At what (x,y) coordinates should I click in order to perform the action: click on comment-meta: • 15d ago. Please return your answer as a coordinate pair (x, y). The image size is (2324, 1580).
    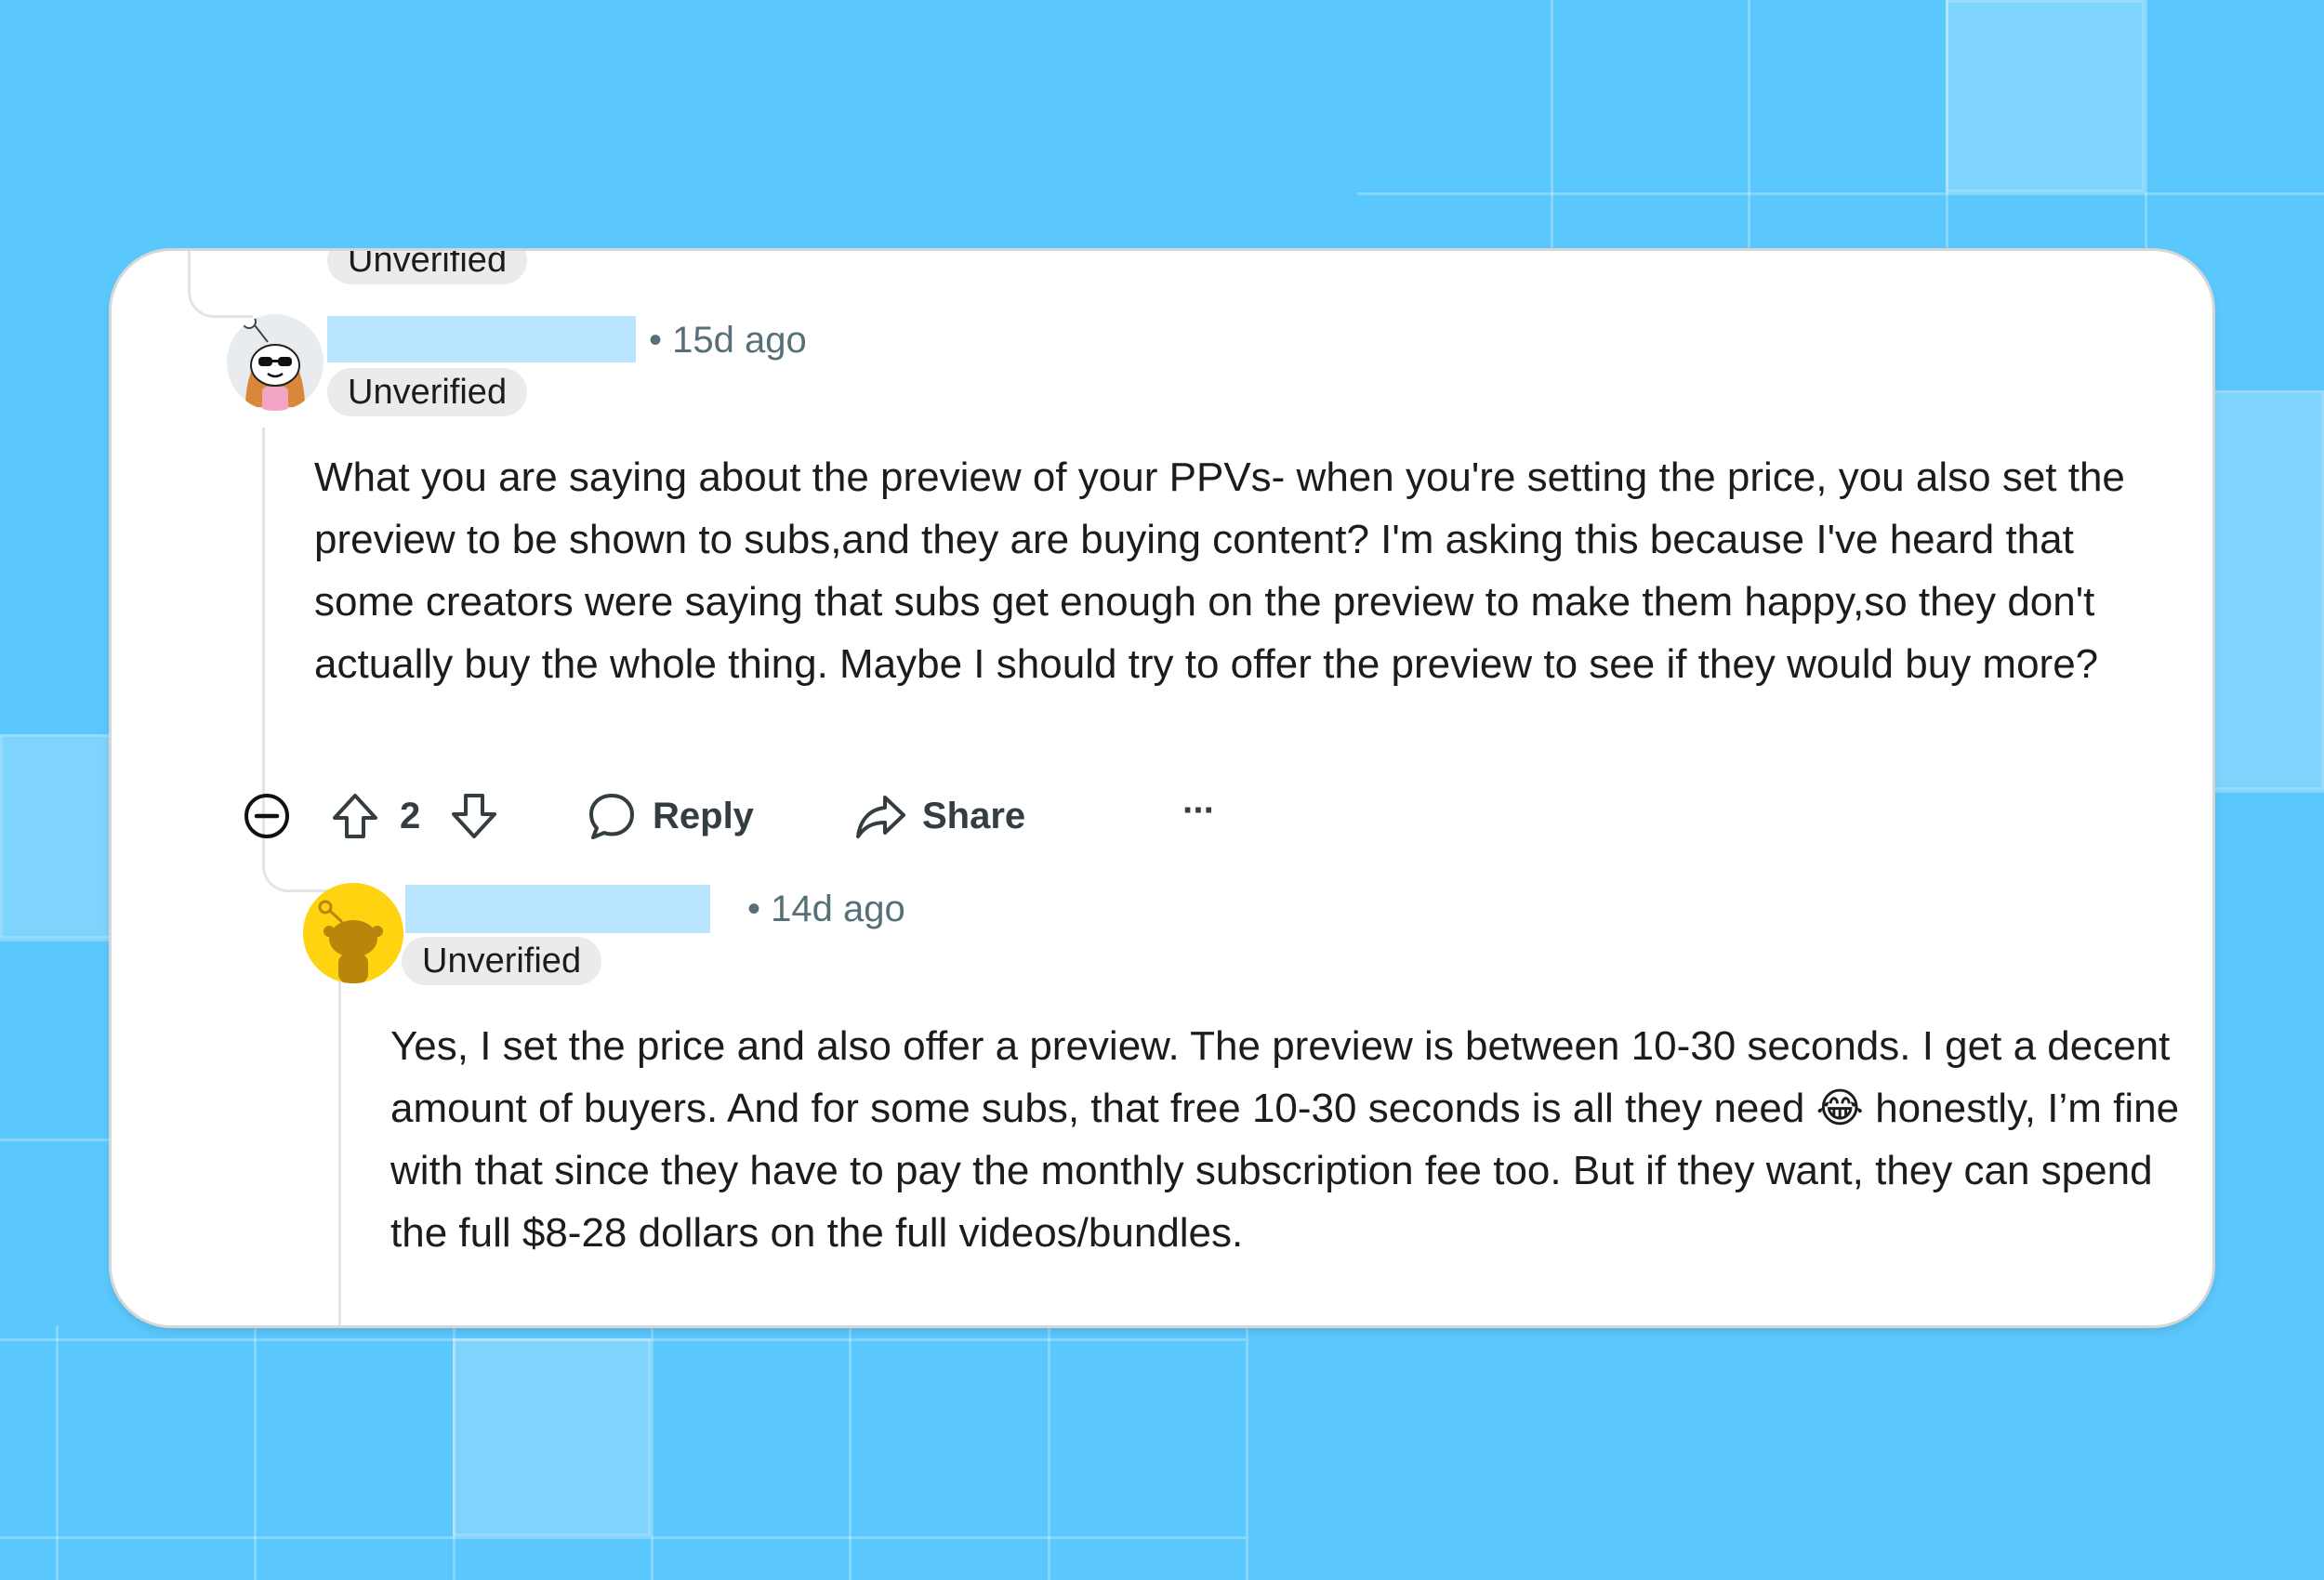
    Looking at the image, I should click on (728, 340).